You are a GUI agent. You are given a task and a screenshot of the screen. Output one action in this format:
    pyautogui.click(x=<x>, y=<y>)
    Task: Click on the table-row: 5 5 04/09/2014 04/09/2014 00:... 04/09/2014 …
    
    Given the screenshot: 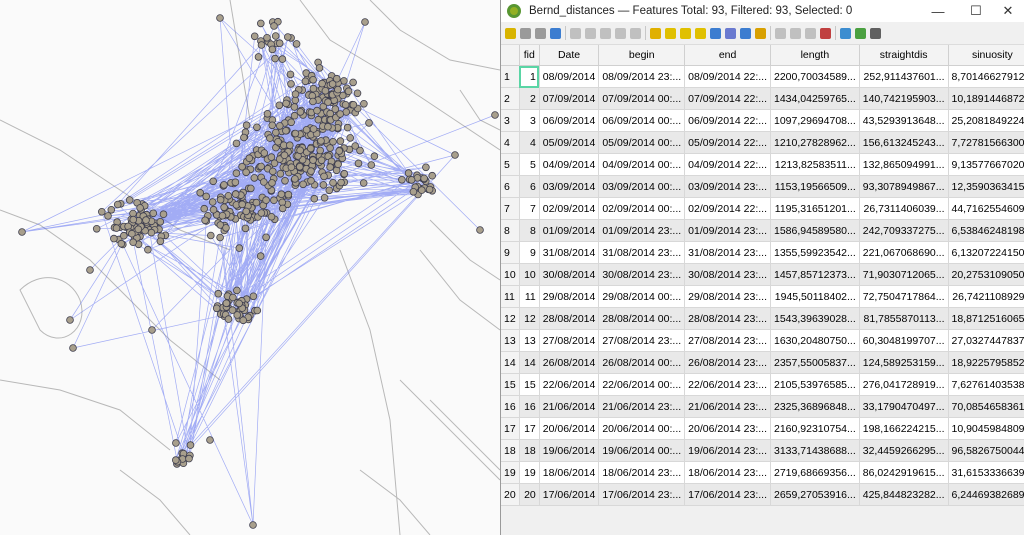 What is the action you would take?
    pyautogui.click(x=762, y=164)
    